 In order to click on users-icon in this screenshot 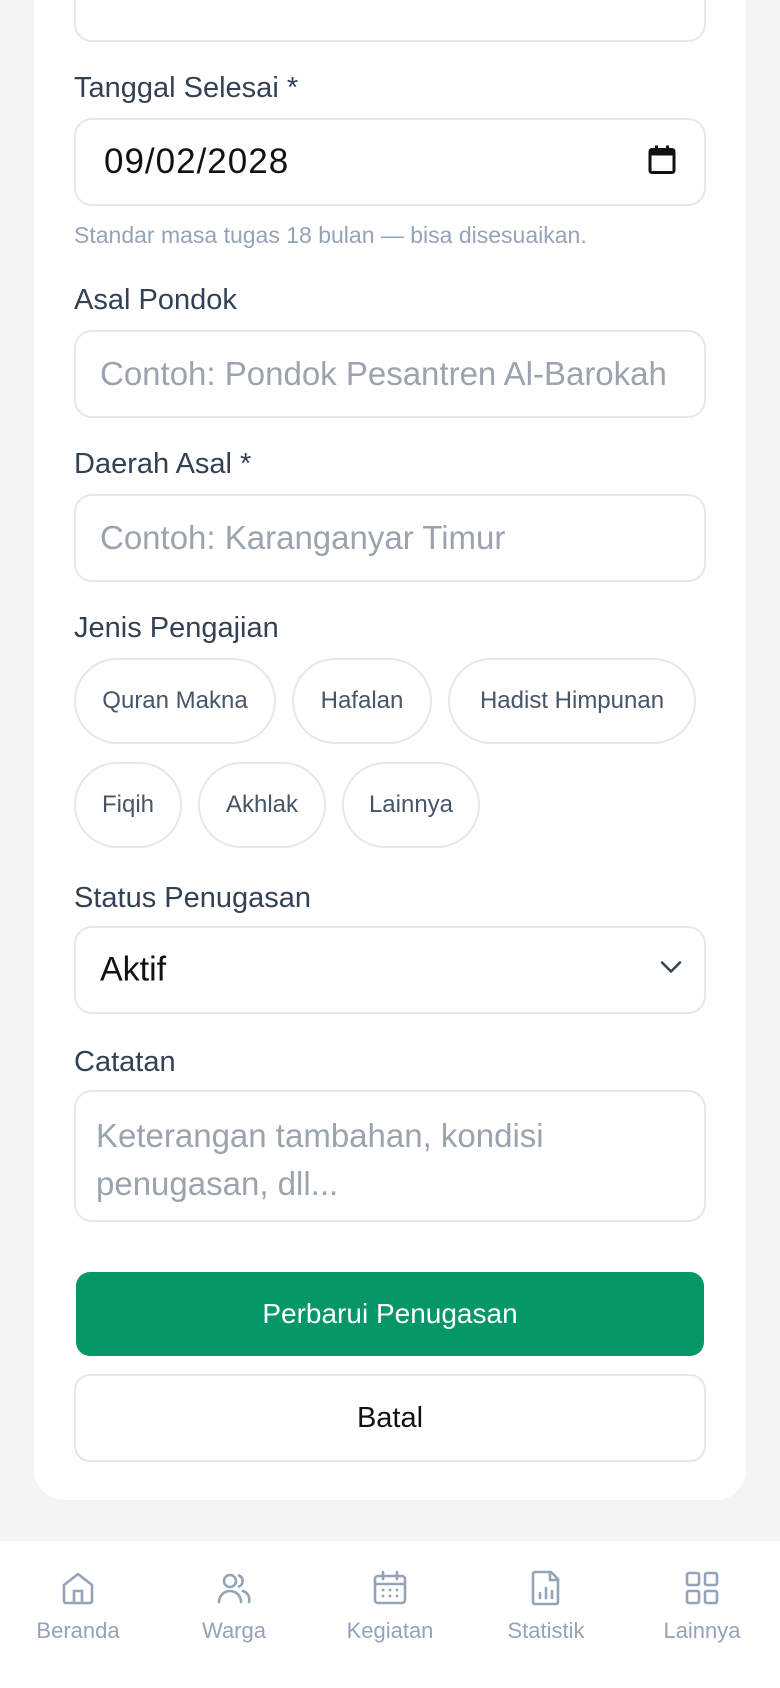, I will do `click(234, 1590)`.